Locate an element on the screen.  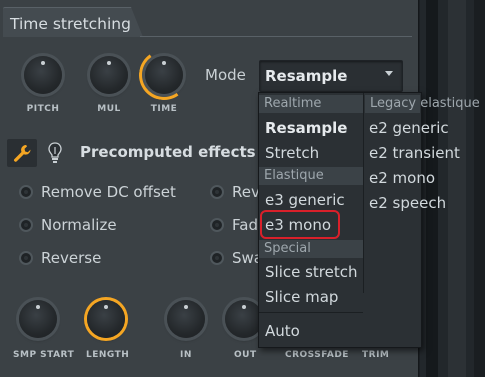
precomputed-effects-row: Precomputed effects is located at coordinates (131, 154).